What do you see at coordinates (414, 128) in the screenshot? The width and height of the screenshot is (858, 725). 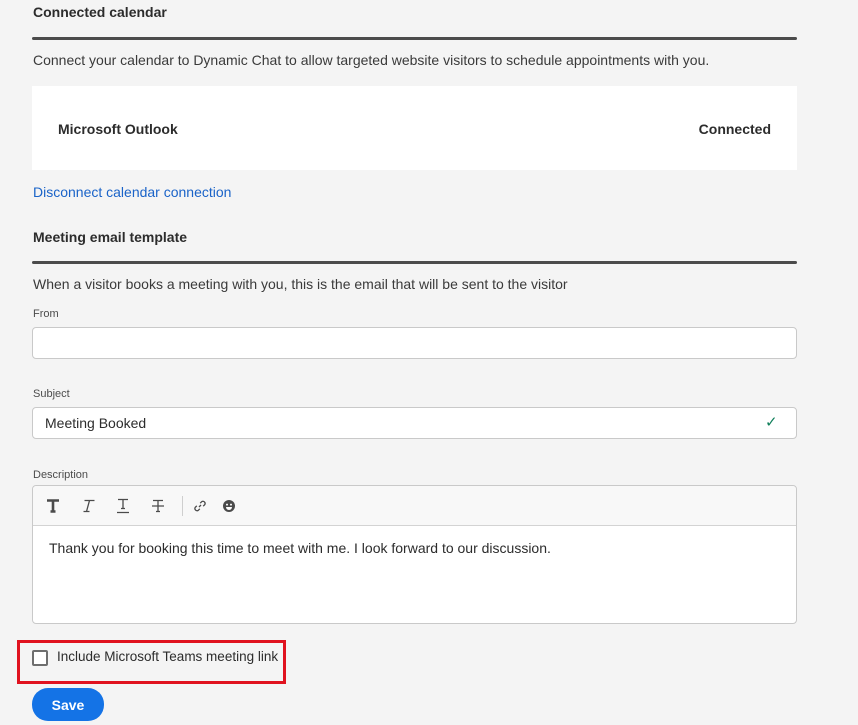 I see `calendar-connection-card: Microsoft Outlook Connected` at bounding box center [414, 128].